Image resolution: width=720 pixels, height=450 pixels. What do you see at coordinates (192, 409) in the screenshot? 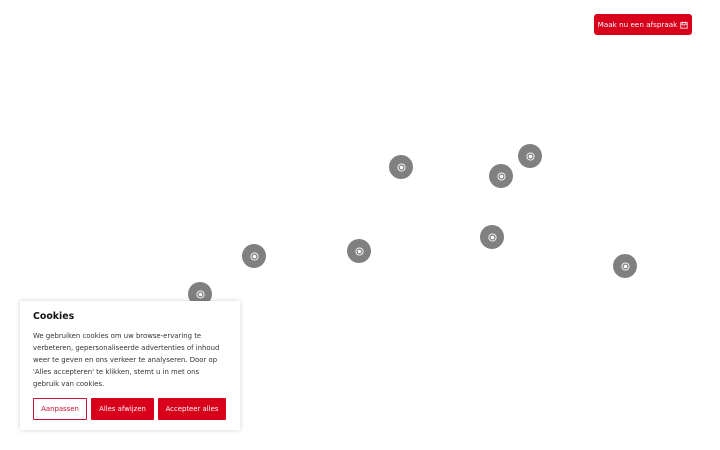
I see `accept-all-button: Accepteer alles` at bounding box center [192, 409].